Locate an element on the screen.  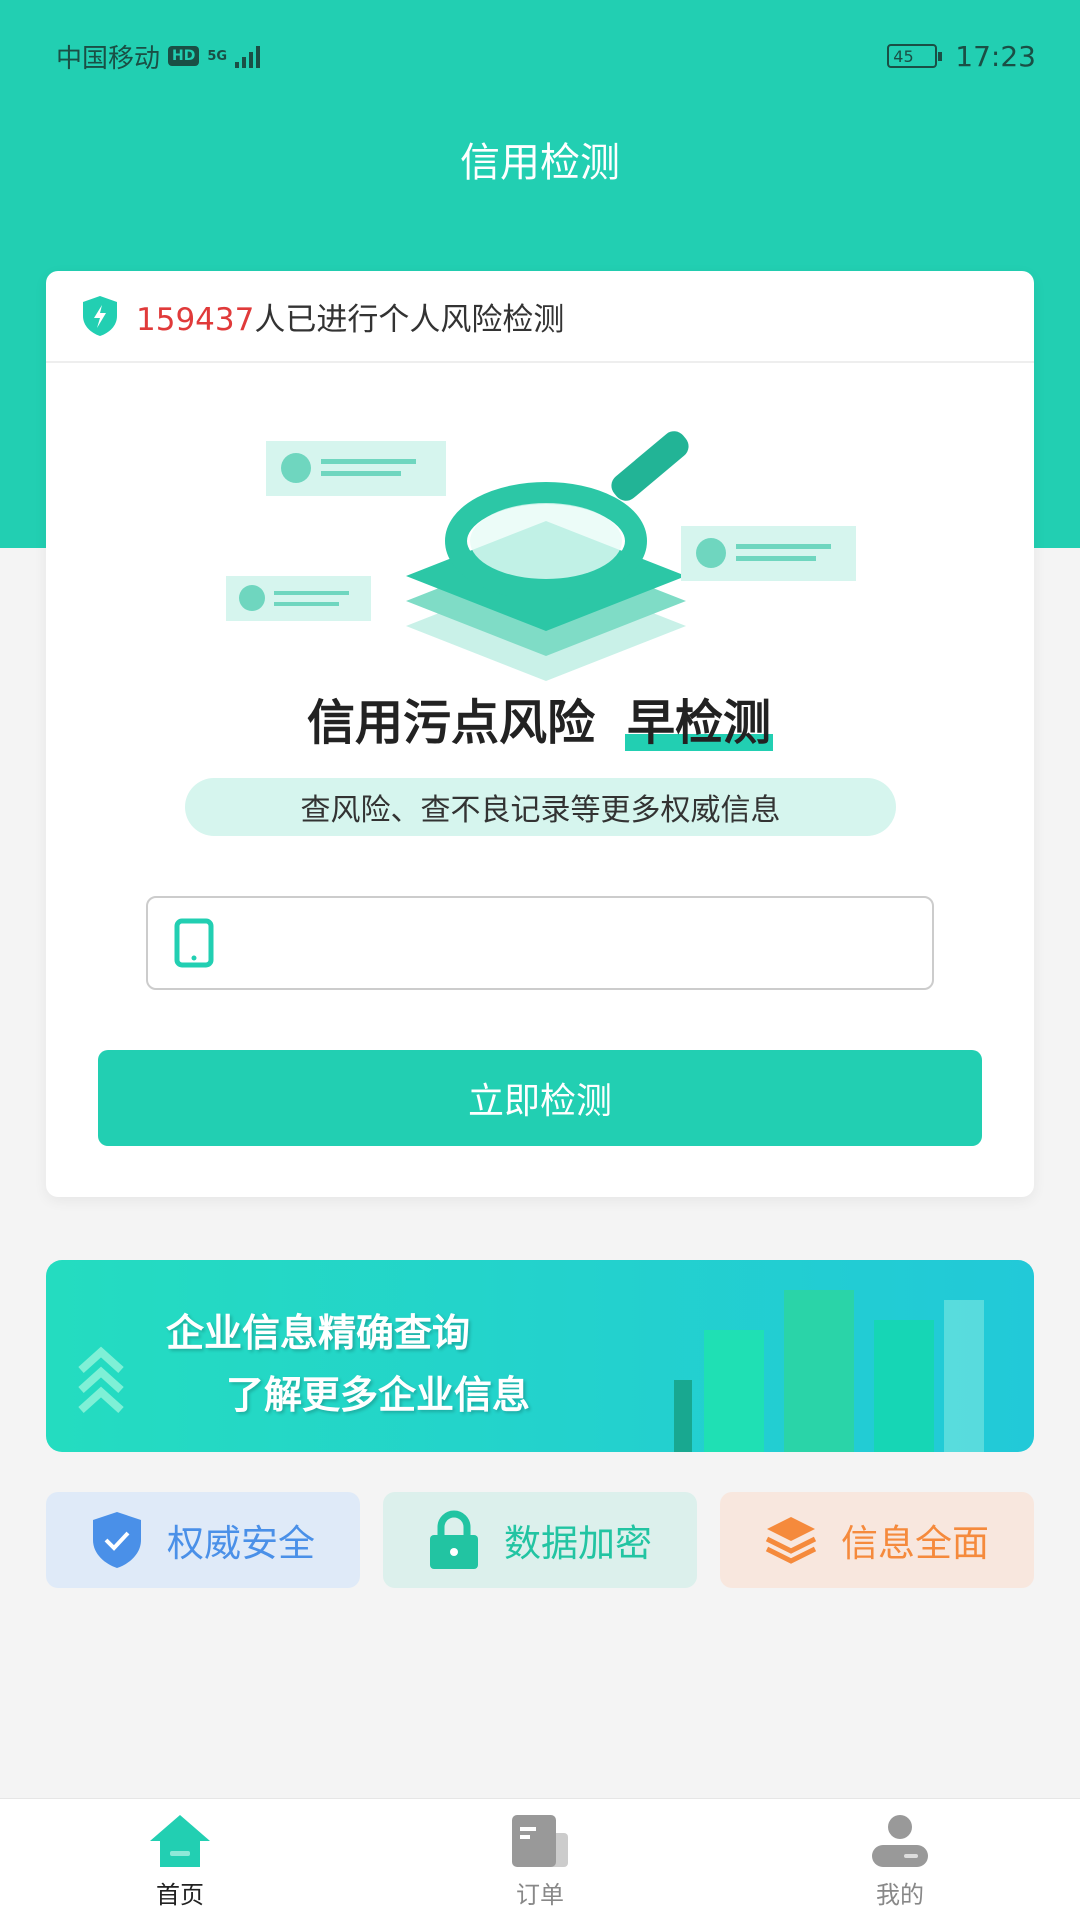
nav-label: 首页 is located at coordinates (180, 1895).